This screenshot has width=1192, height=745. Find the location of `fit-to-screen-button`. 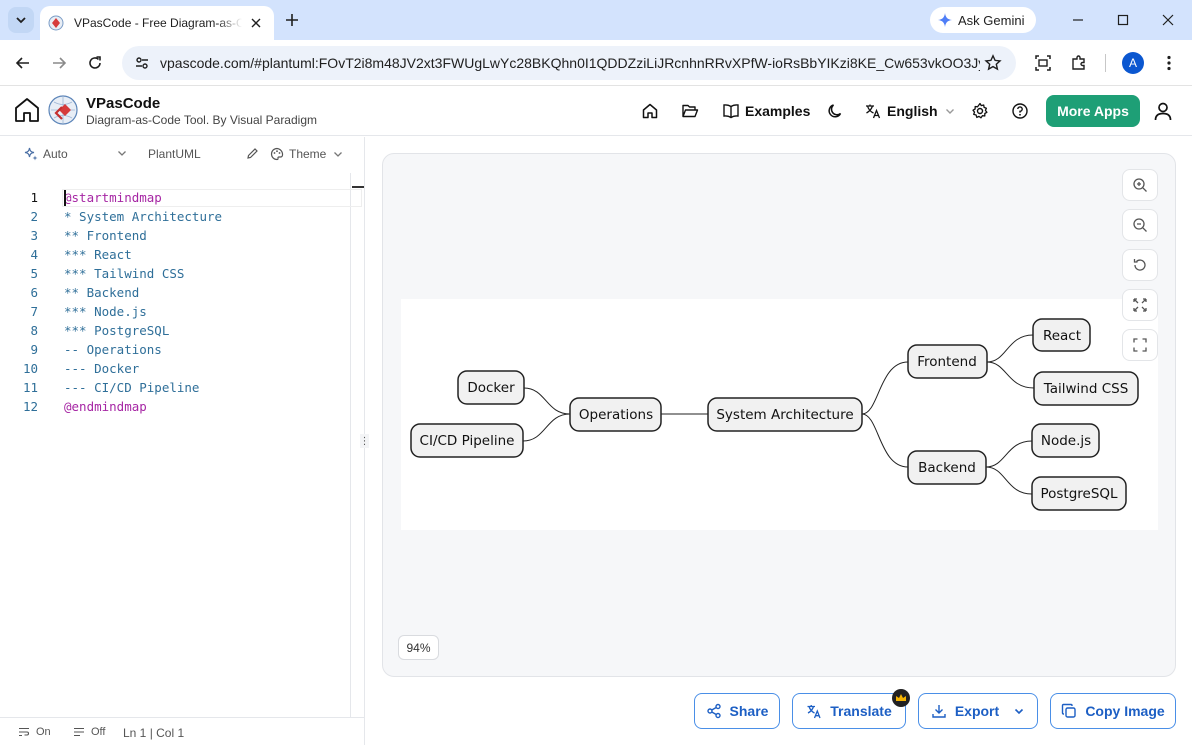

fit-to-screen-button is located at coordinates (1140, 305).